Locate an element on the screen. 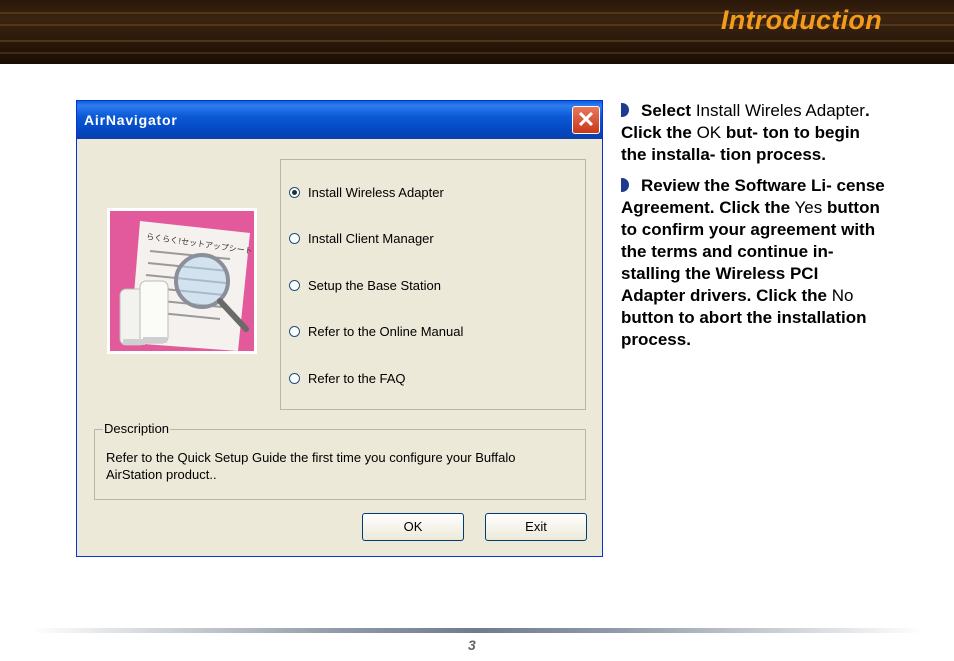  dialog-title: AirNavigator is located at coordinates (131, 120).